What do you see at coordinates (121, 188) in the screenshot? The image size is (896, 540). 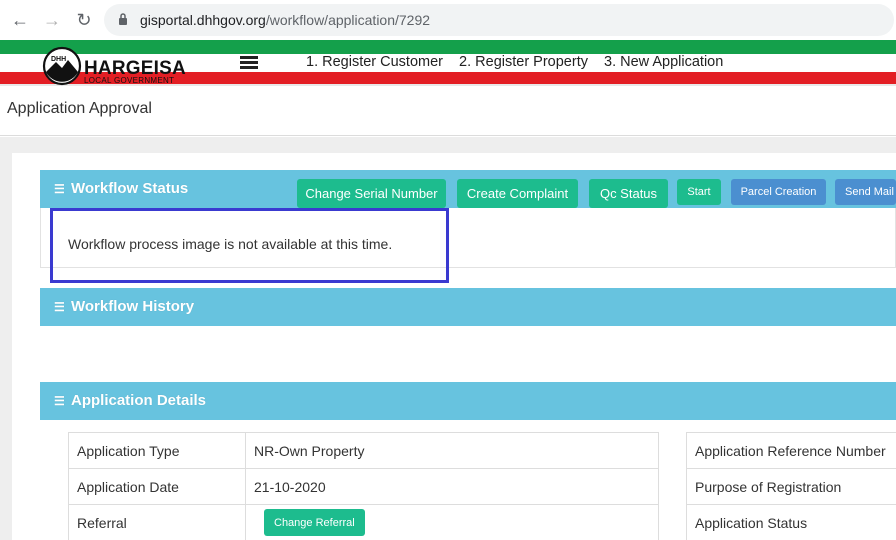 I see `workflow-status-title: ☰ Workflow Status` at bounding box center [121, 188].